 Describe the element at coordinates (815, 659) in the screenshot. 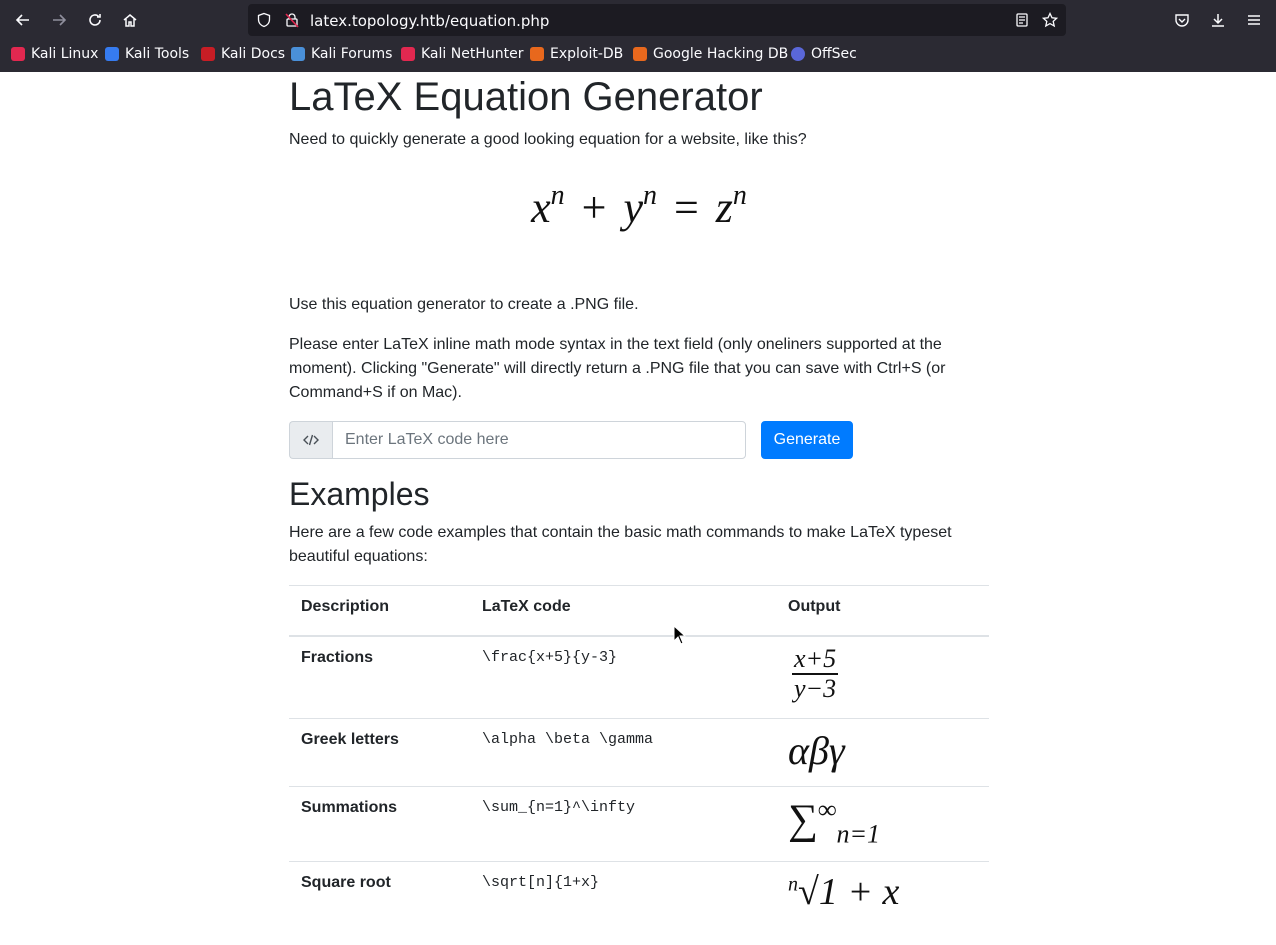

I see `fraction-numerator: x+5` at that location.